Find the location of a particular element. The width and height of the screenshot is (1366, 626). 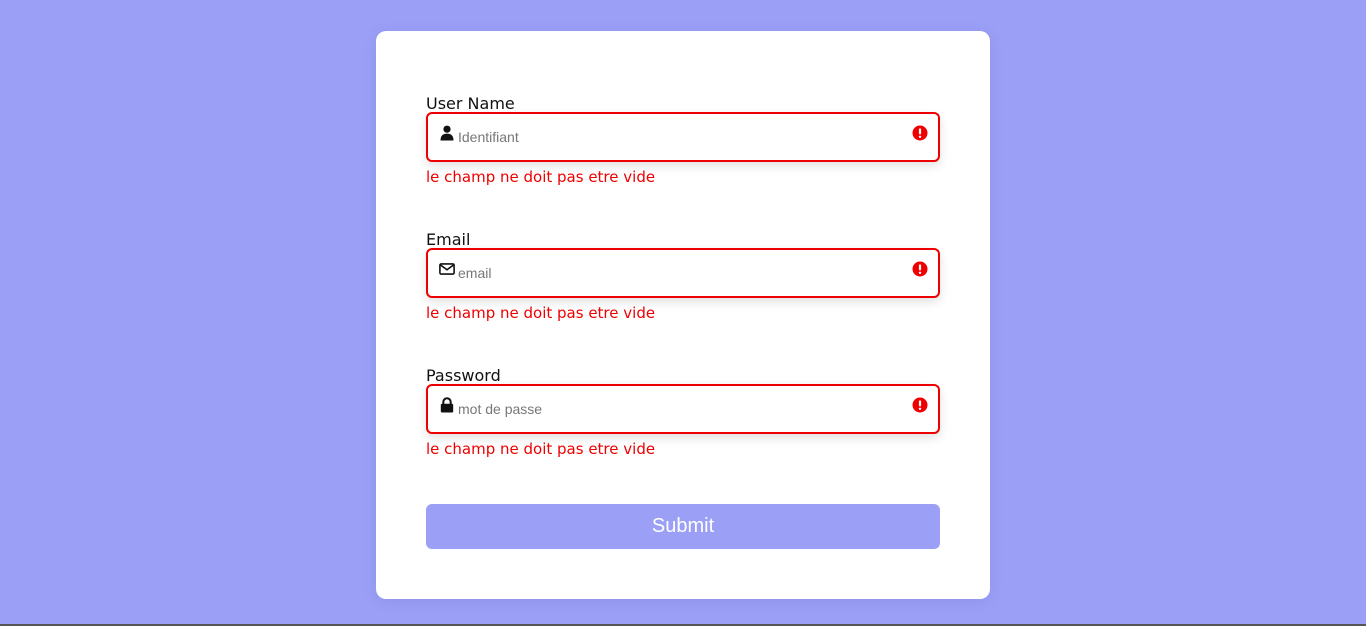

submit-button: Submit is located at coordinates (683, 526).